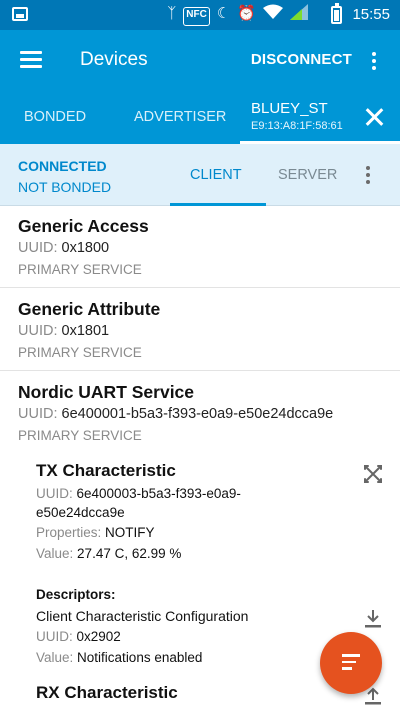 The image size is (400, 711). I want to click on characteristic-value: Value: 27.47 C, 62.99 %, so click(108, 553).